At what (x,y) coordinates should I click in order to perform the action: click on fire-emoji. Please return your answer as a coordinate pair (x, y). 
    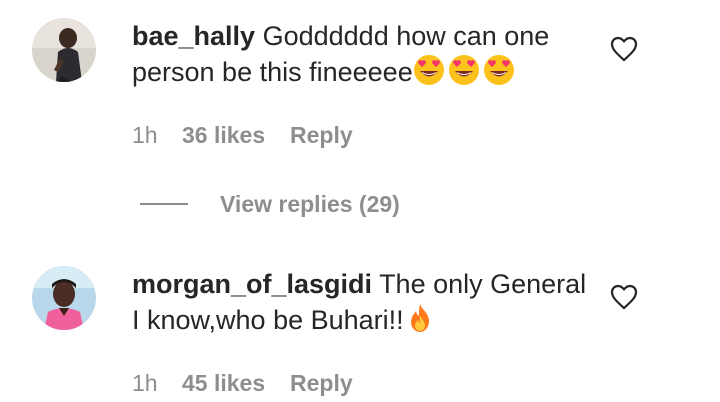
    Looking at the image, I should click on (420, 318).